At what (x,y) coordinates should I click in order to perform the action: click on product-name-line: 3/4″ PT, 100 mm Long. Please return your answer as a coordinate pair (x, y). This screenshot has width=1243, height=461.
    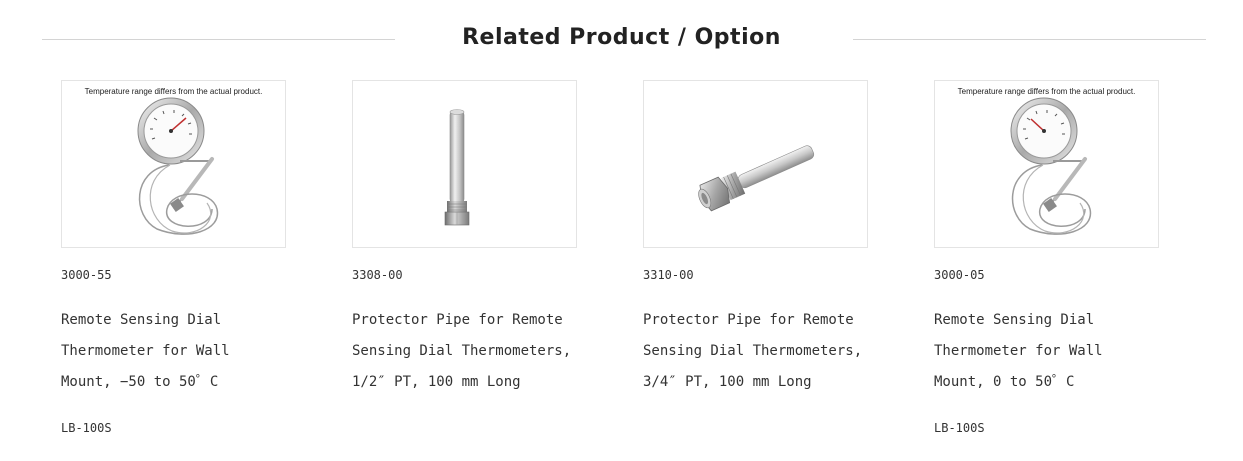
    Looking at the image, I should click on (727, 382).